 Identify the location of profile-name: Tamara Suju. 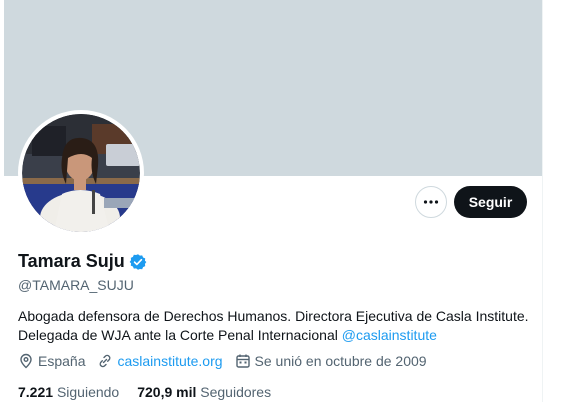
(71, 261).